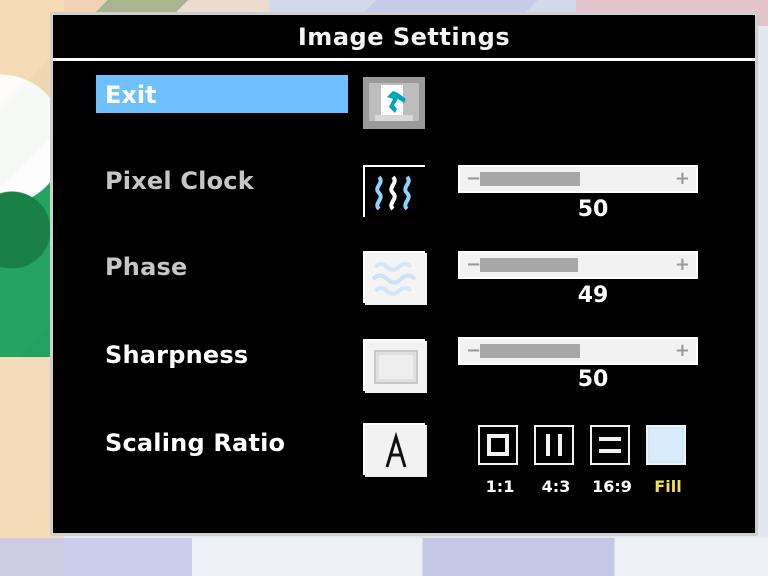 The height and width of the screenshot is (576, 768). I want to click on widescreen-ratio-icon-svg, so click(610, 445).